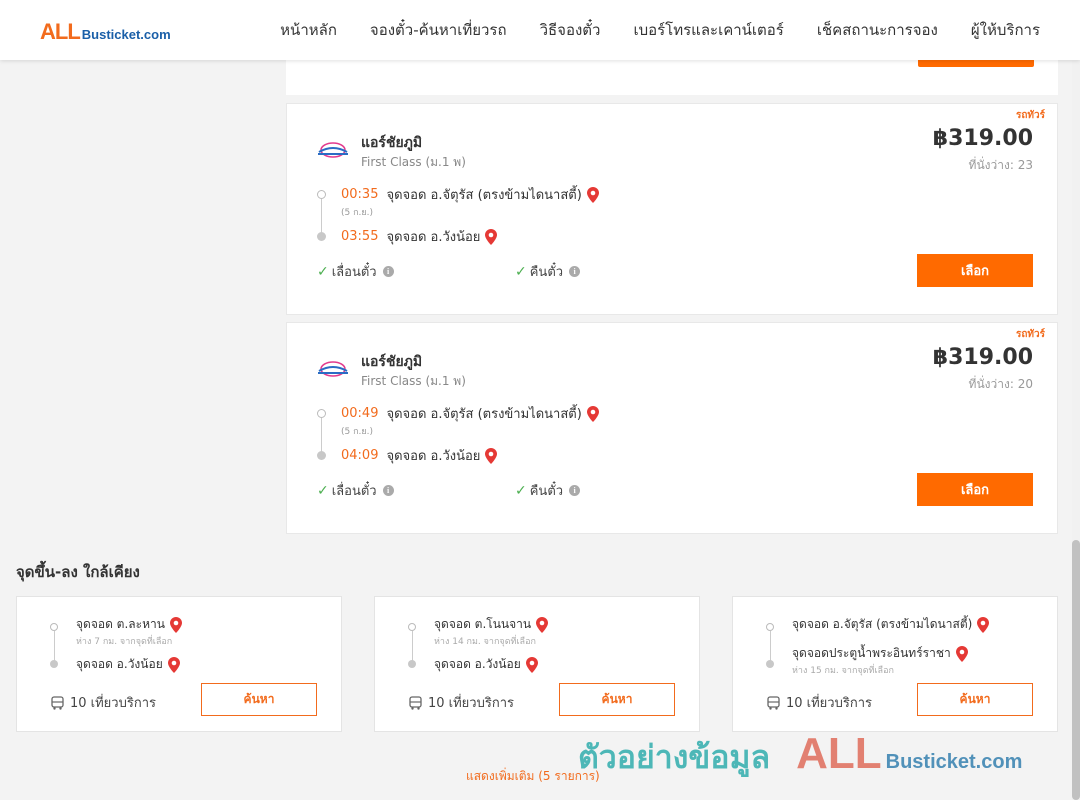  What do you see at coordinates (419, 236) in the screenshot?
I see `arrive-row: 03:55 จุดจอด อ.วังน้อย` at bounding box center [419, 236].